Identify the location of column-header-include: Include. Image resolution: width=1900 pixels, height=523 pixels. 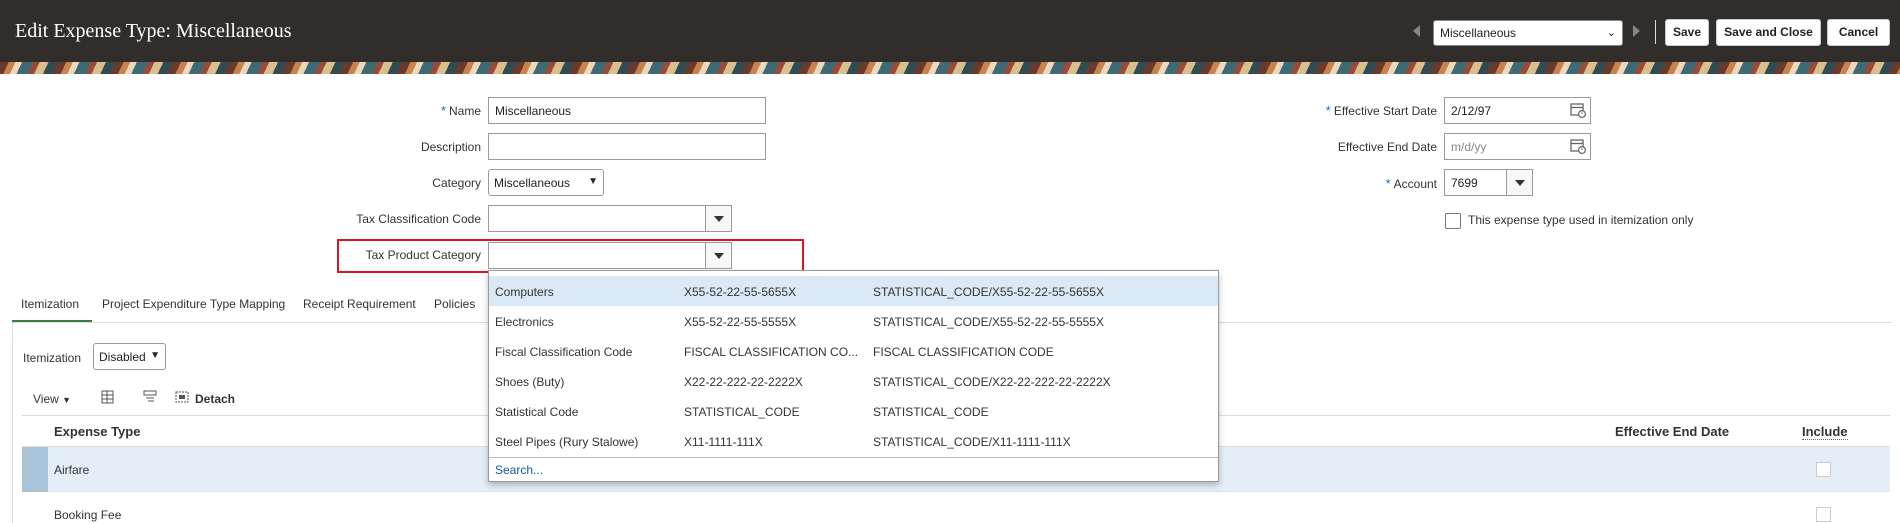
(1825, 432).